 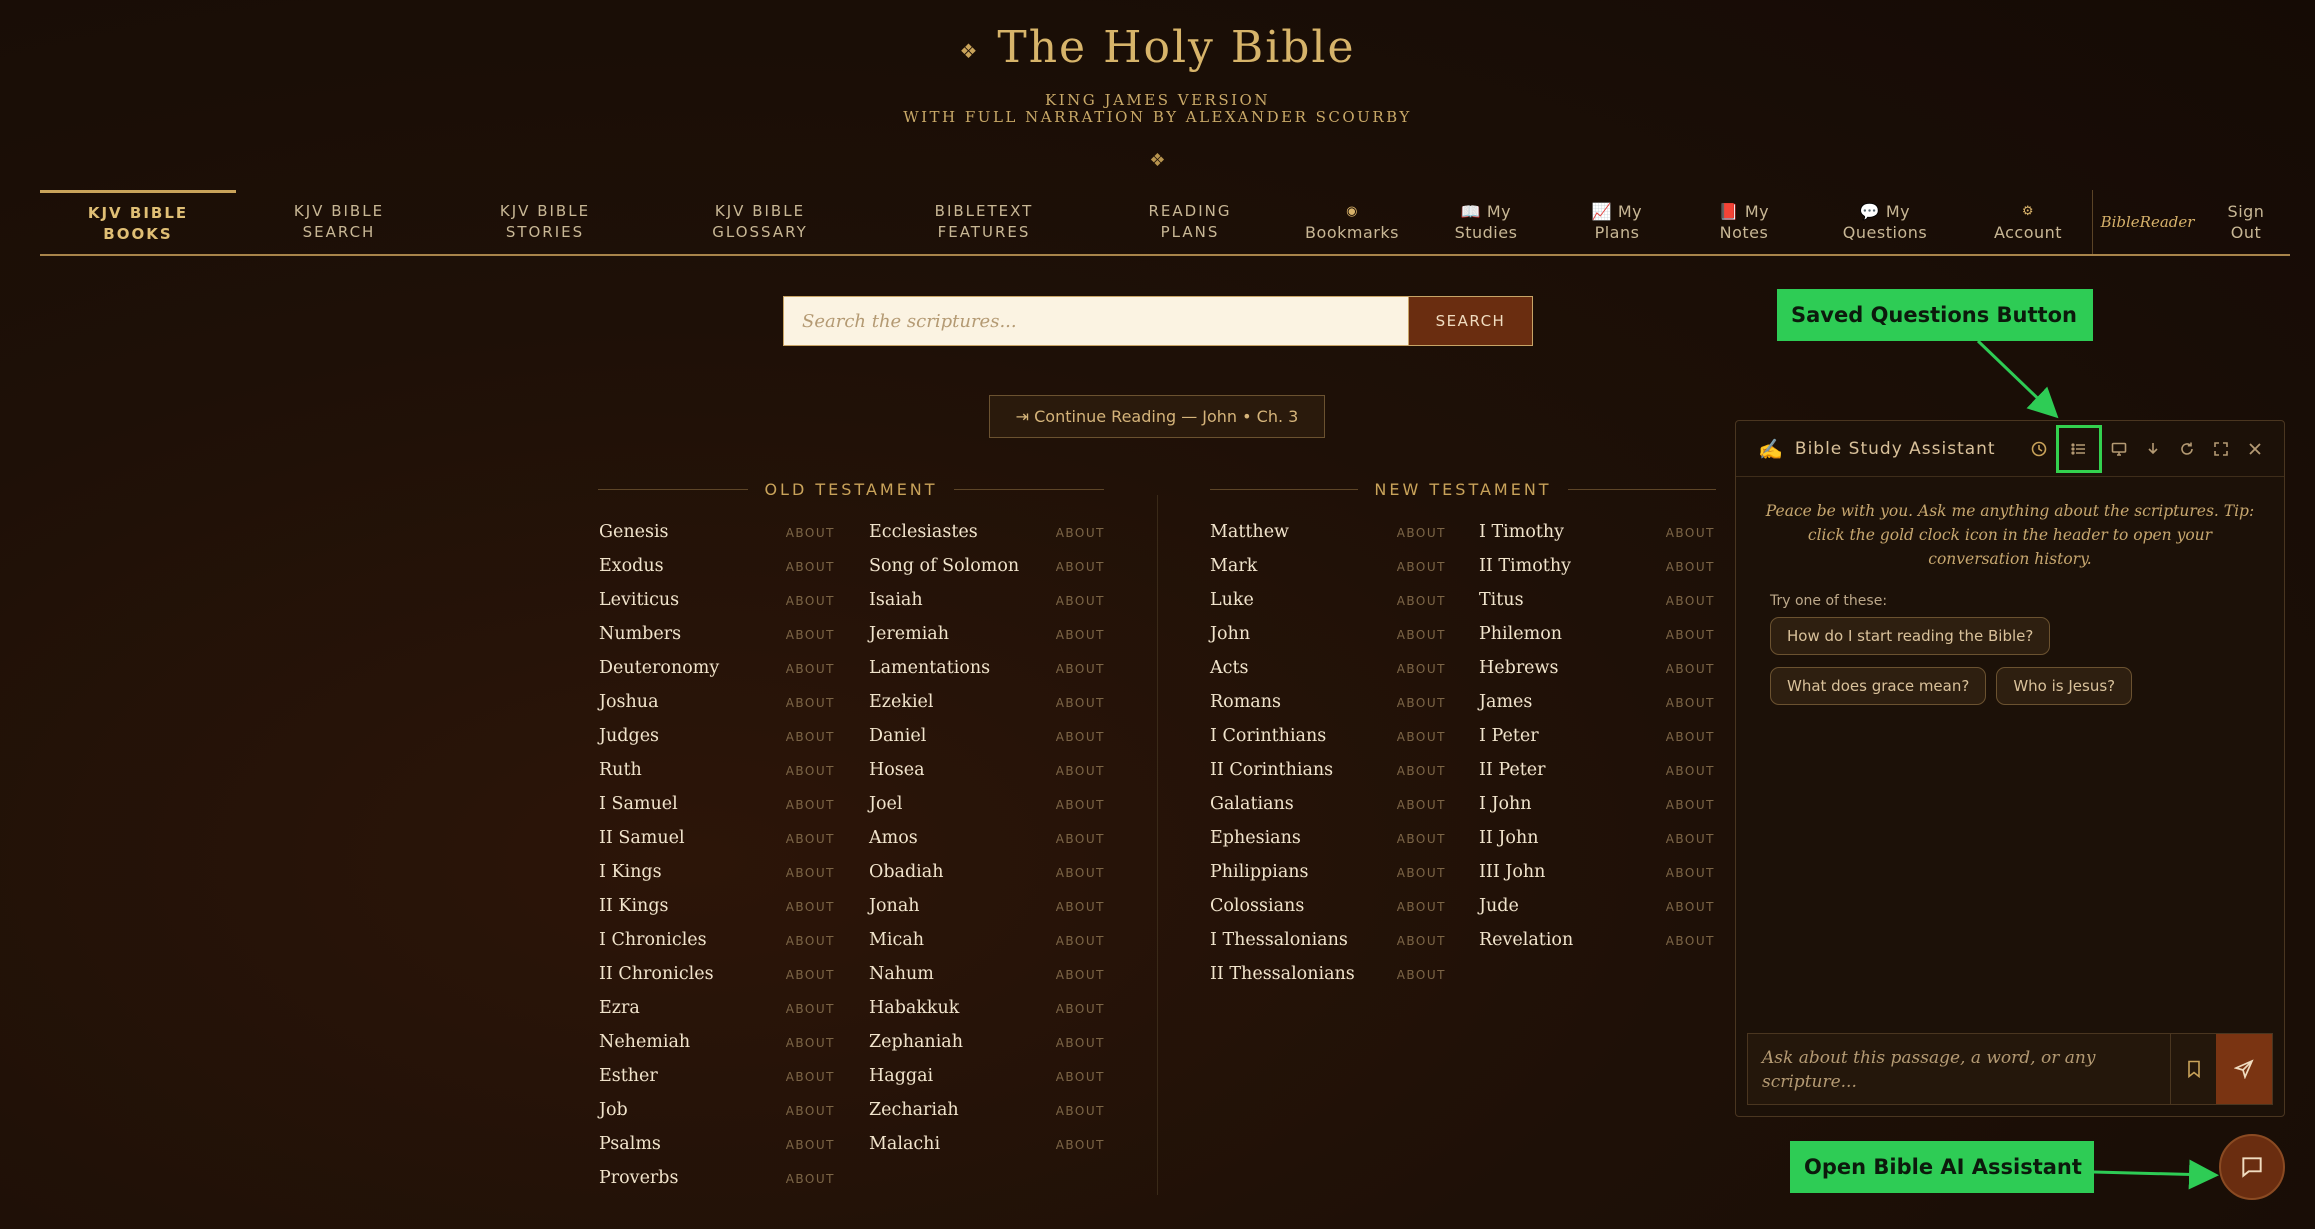 What do you see at coordinates (896, 600) in the screenshot?
I see `book-link: Isaiah` at bounding box center [896, 600].